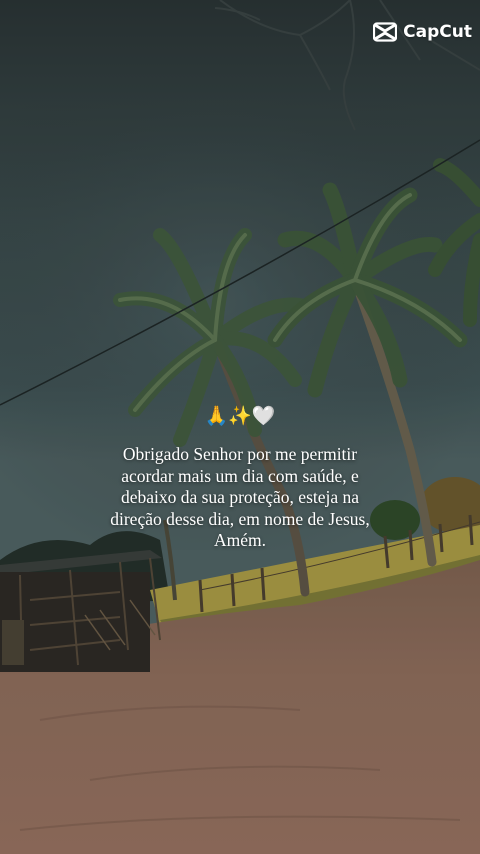 The height and width of the screenshot is (854, 480). I want to click on capcut-watermark: CapCut, so click(422, 32).